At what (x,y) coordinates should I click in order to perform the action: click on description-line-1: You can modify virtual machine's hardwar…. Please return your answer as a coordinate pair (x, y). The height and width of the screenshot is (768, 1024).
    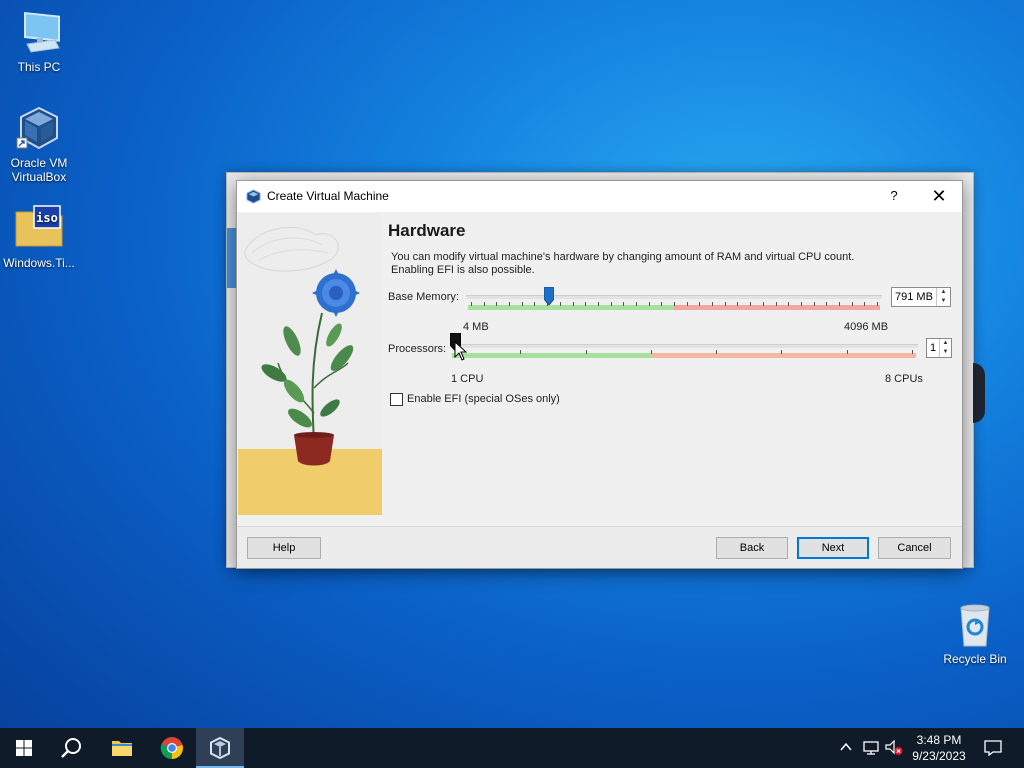
    Looking at the image, I should click on (623, 257).